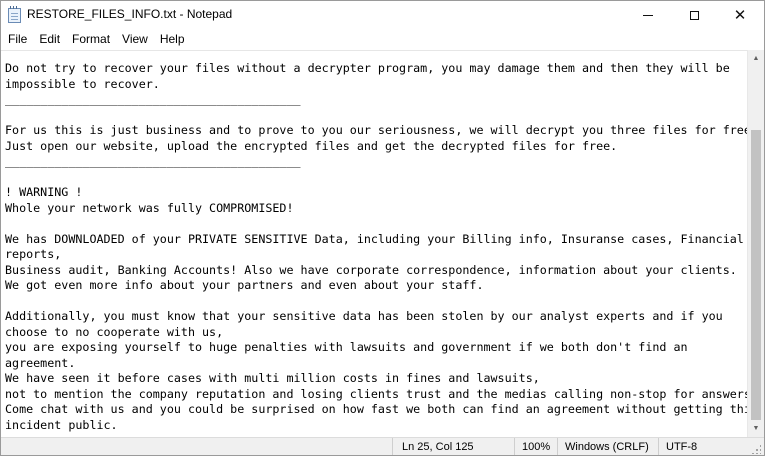  I want to click on menu-bar: File Edit Format View Help, so click(382, 39).